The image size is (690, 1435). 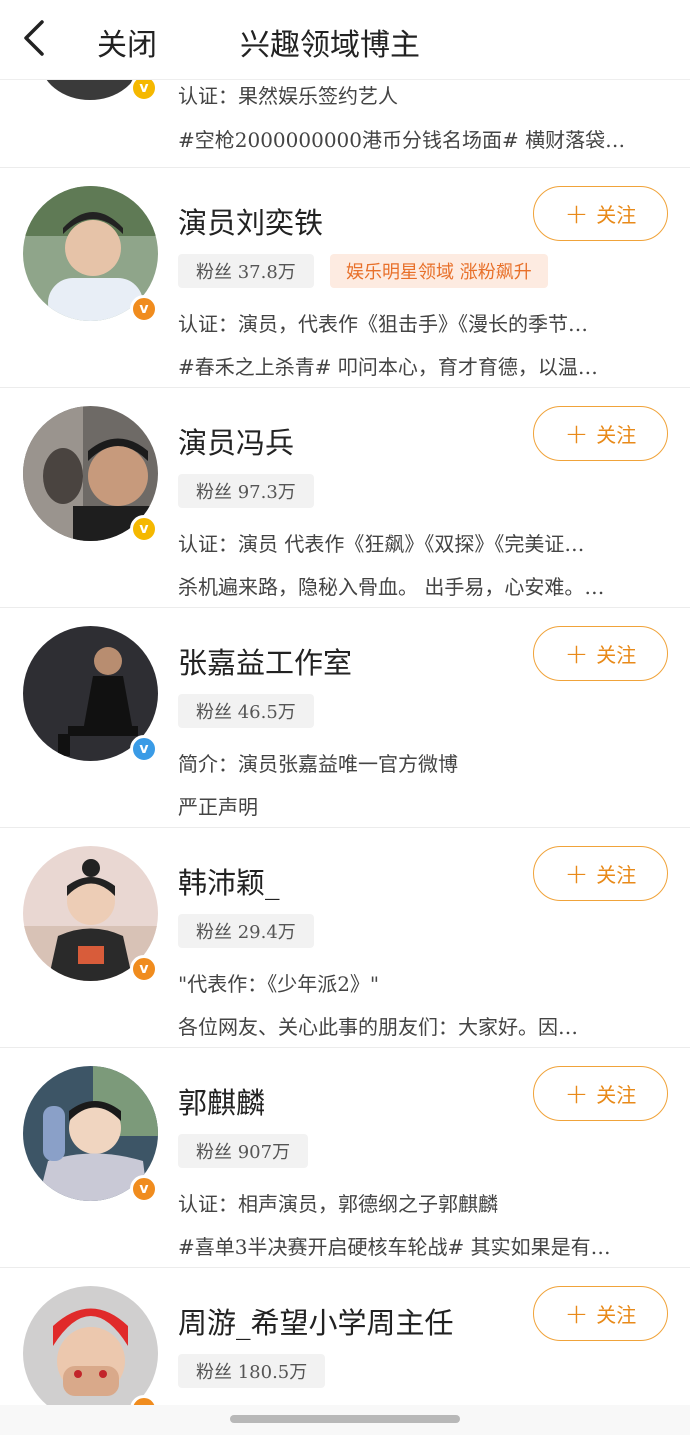 I want to click on fans-count-badge: 粉丝 37.8万, so click(x=246, y=271).